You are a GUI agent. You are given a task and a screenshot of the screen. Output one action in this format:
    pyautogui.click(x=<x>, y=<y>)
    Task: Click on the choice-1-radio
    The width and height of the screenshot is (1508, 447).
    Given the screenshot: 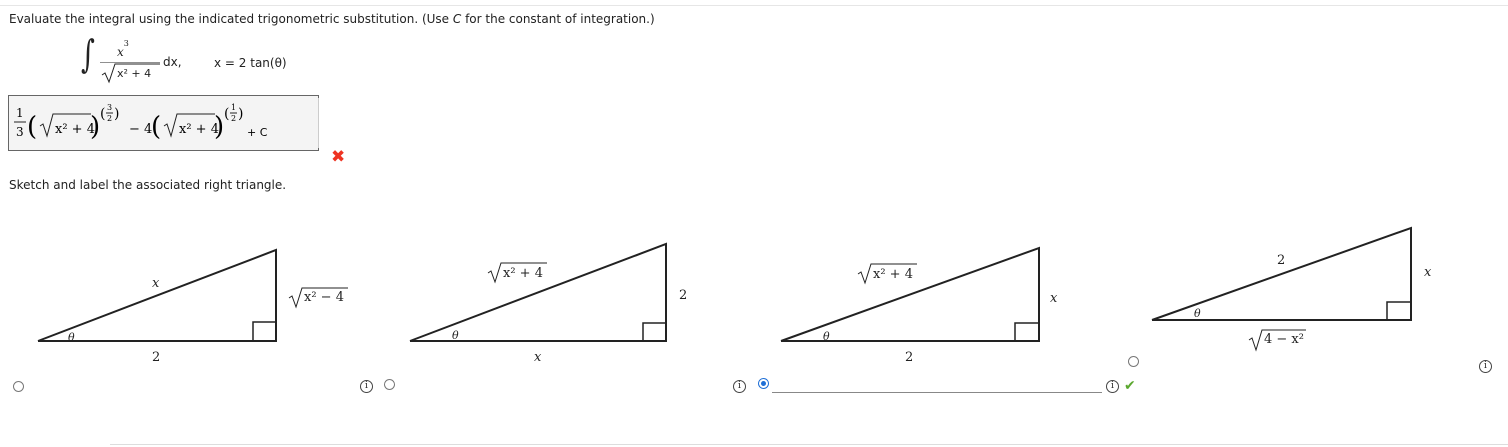 What is the action you would take?
    pyautogui.click(x=18, y=386)
    